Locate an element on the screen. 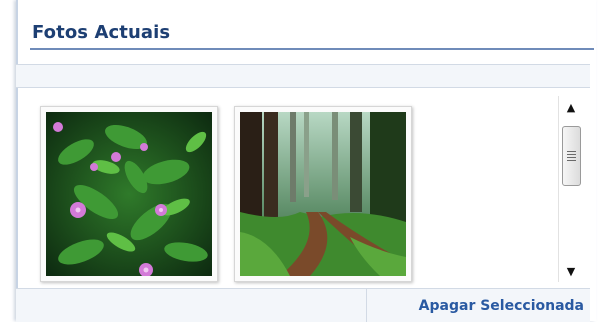 The image size is (601, 322). flowers-image is located at coordinates (129, 194).